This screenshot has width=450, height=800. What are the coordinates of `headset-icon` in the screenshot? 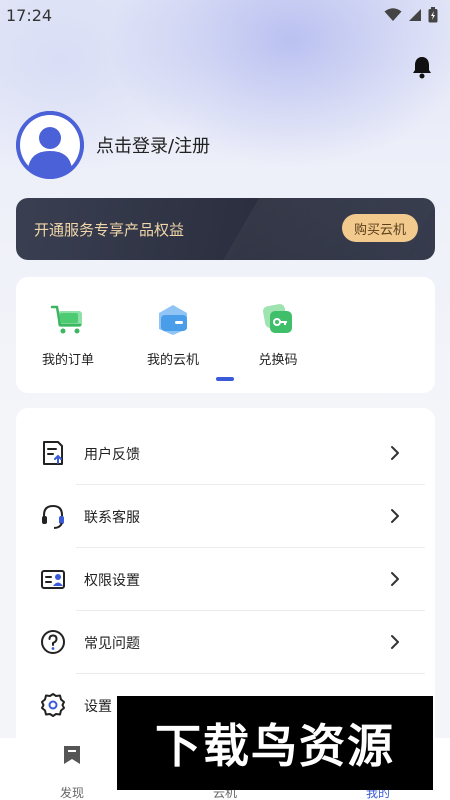 It's located at (53, 516).